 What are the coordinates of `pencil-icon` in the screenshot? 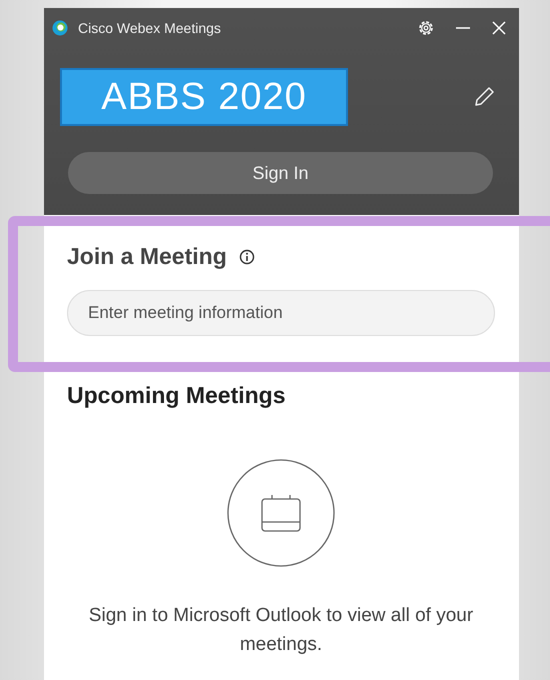 It's located at (484, 97).